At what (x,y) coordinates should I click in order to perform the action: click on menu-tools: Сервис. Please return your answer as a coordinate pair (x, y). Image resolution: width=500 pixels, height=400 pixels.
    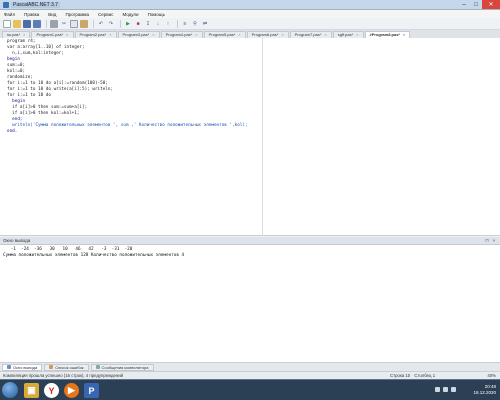
    Looking at the image, I should click on (105, 14).